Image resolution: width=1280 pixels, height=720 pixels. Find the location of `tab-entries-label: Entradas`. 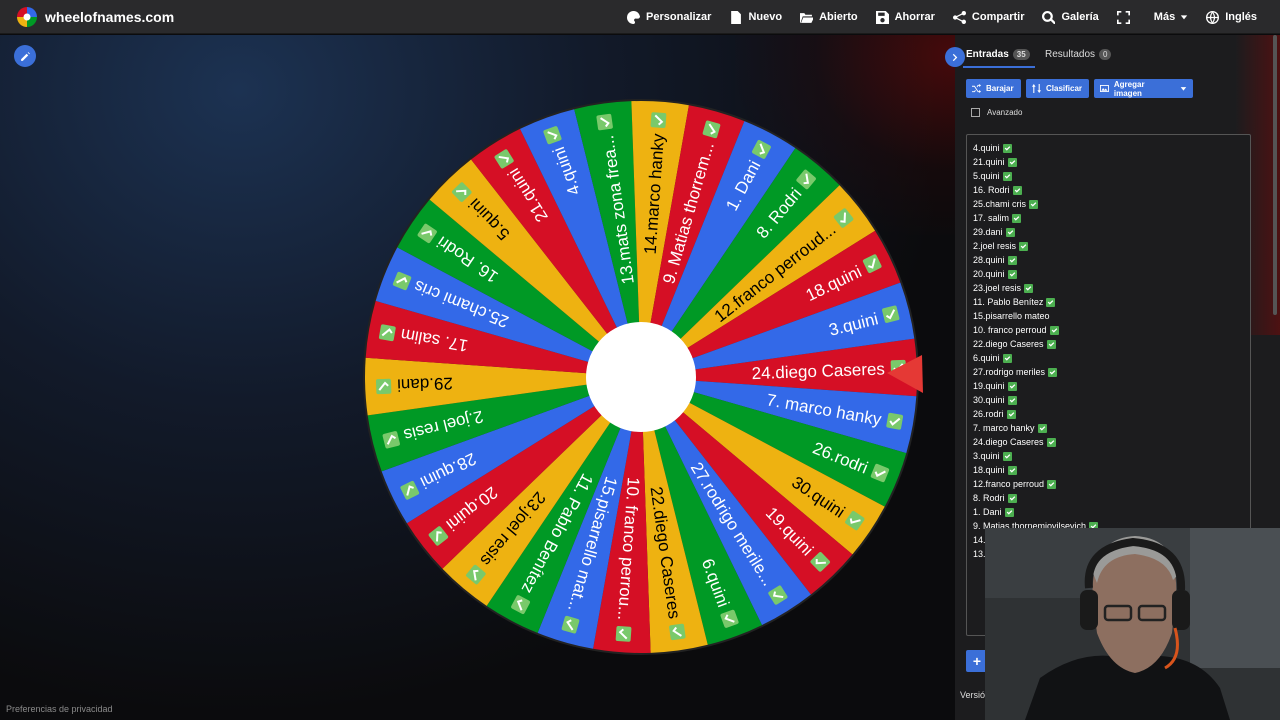

tab-entries-label: Entradas is located at coordinates (987, 54).